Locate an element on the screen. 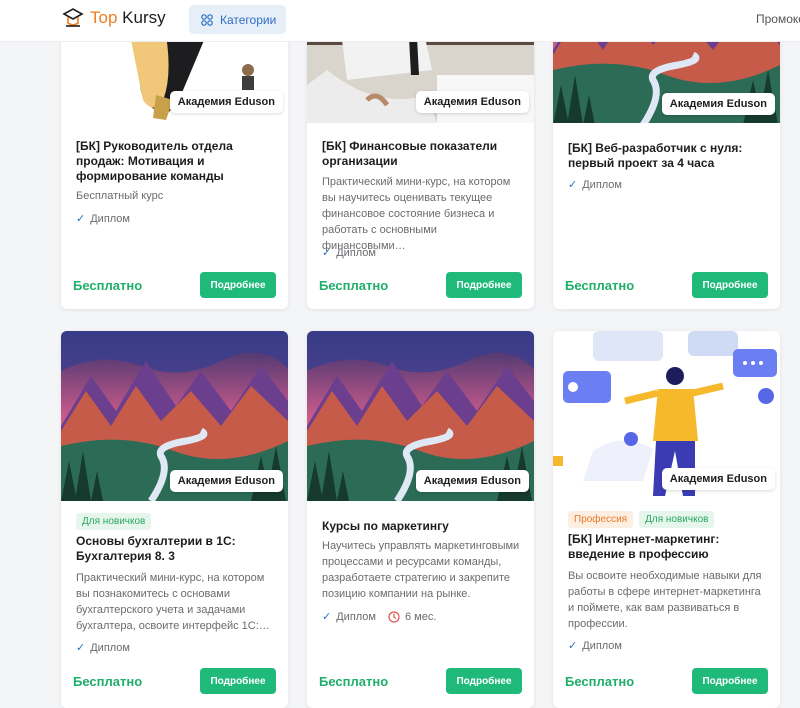 This screenshot has height=708, width=800. badge-list: Для новичков is located at coordinates (114, 521).